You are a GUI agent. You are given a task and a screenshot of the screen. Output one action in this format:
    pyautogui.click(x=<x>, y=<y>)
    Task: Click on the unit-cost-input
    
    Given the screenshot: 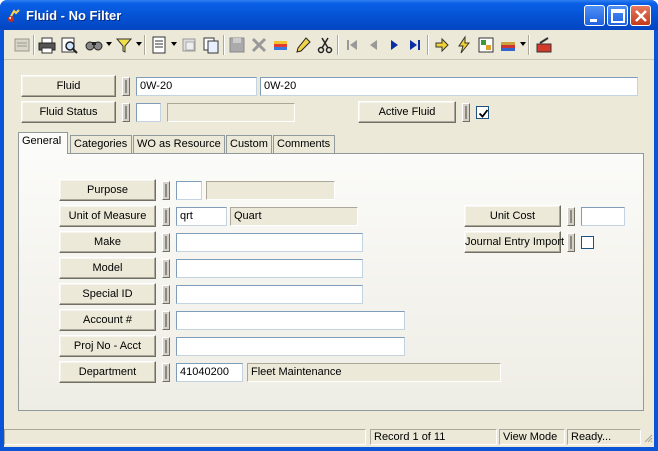 What is the action you would take?
    pyautogui.click(x=603, y=216)
    